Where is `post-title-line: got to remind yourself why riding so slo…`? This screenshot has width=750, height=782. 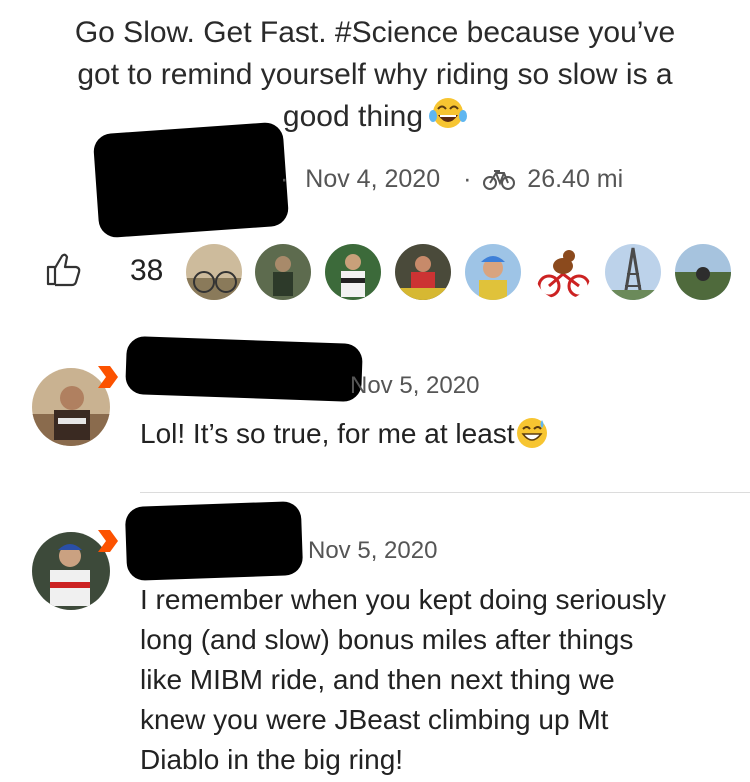
post-title-line: got to remind yourself why riding so slo… is located at coordinates (375, 74).